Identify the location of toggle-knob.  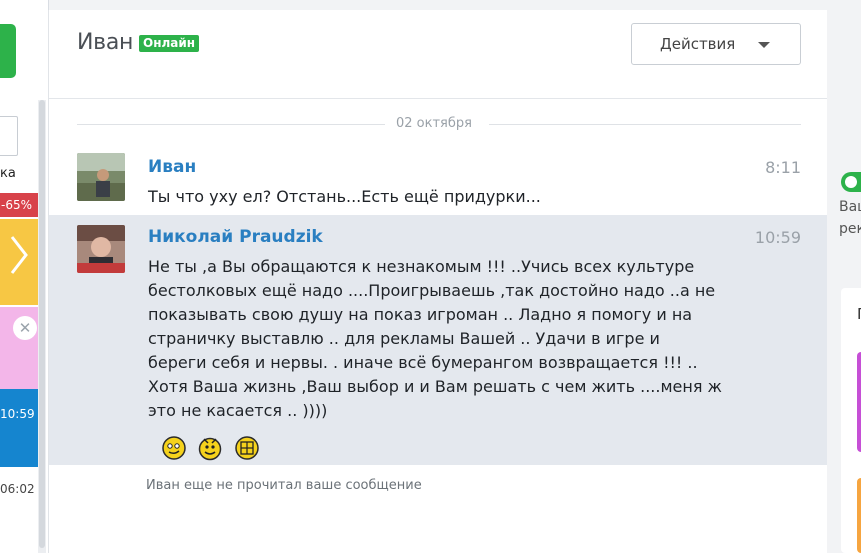
(851, 182).